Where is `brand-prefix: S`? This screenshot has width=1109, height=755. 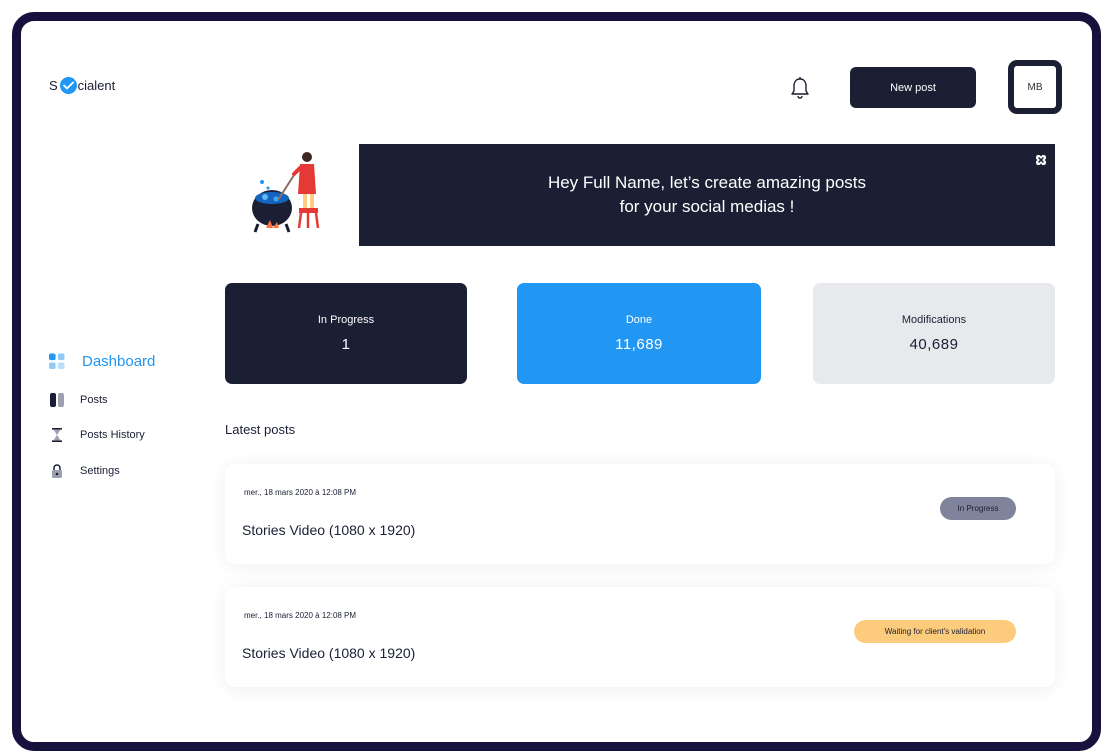 brand-prefix: S is located at coordinates (53, 85).